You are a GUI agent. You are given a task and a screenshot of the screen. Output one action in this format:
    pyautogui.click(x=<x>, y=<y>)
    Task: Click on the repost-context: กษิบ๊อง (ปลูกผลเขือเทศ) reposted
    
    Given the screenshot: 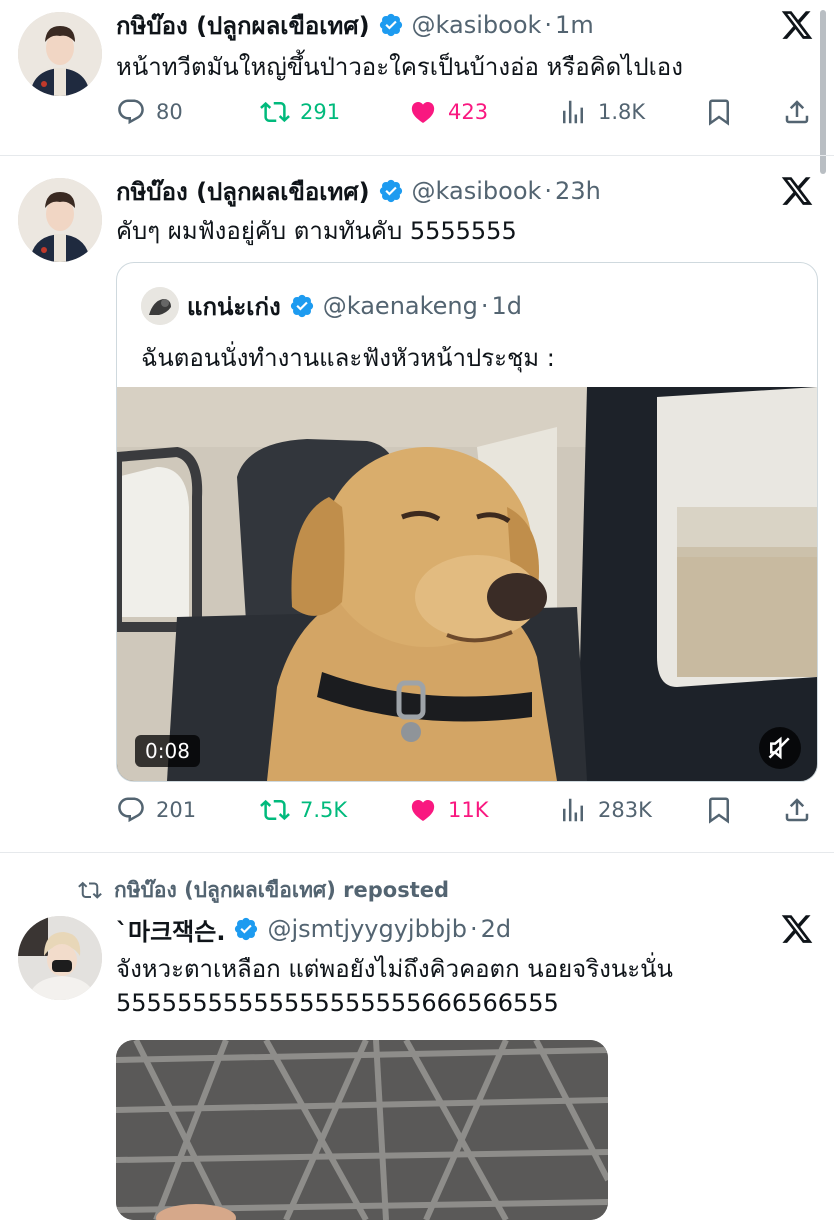 What is the action you would take?
    pyautogui.click(x=263, y=890)
    